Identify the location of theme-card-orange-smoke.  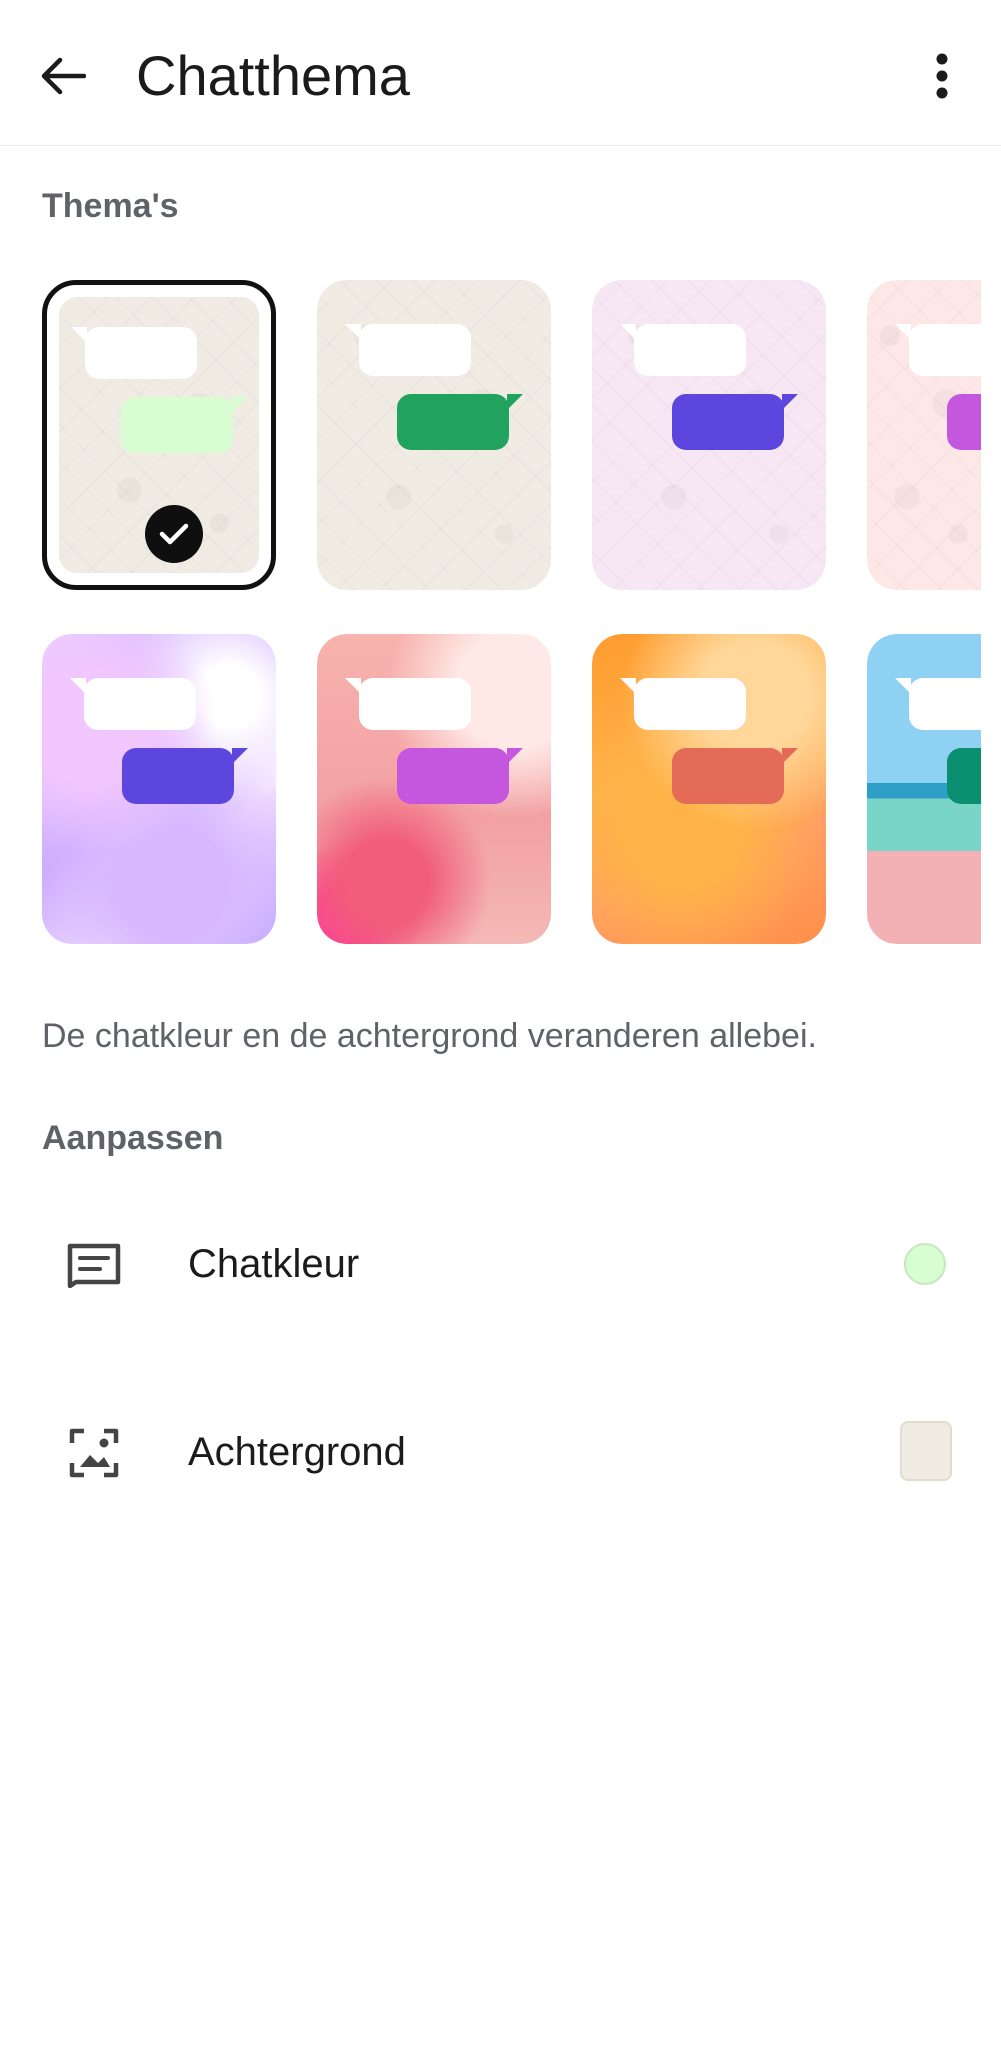
(709, 789).